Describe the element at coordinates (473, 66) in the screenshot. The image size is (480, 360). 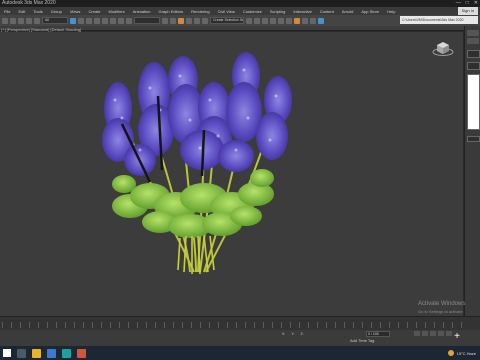
I see `modifier-list-dropdown` at that location.